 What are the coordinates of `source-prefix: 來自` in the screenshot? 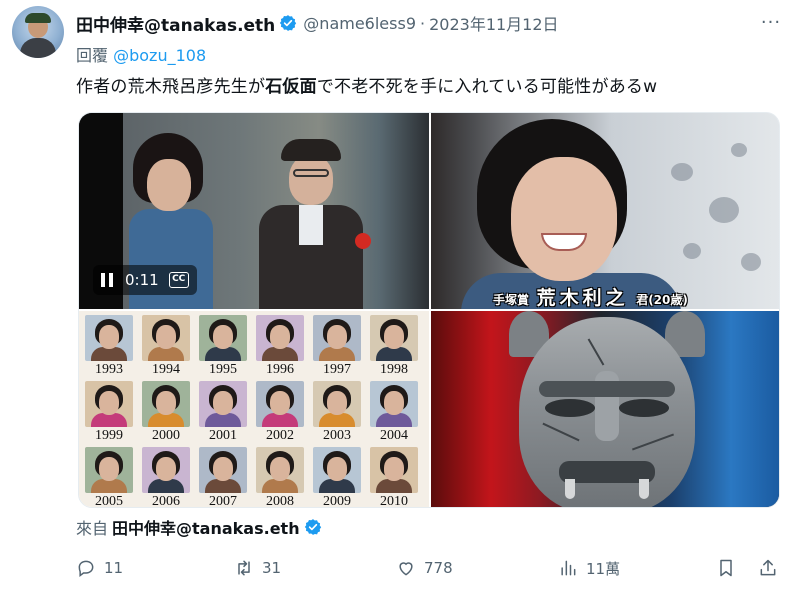 It's located at (92, 528).